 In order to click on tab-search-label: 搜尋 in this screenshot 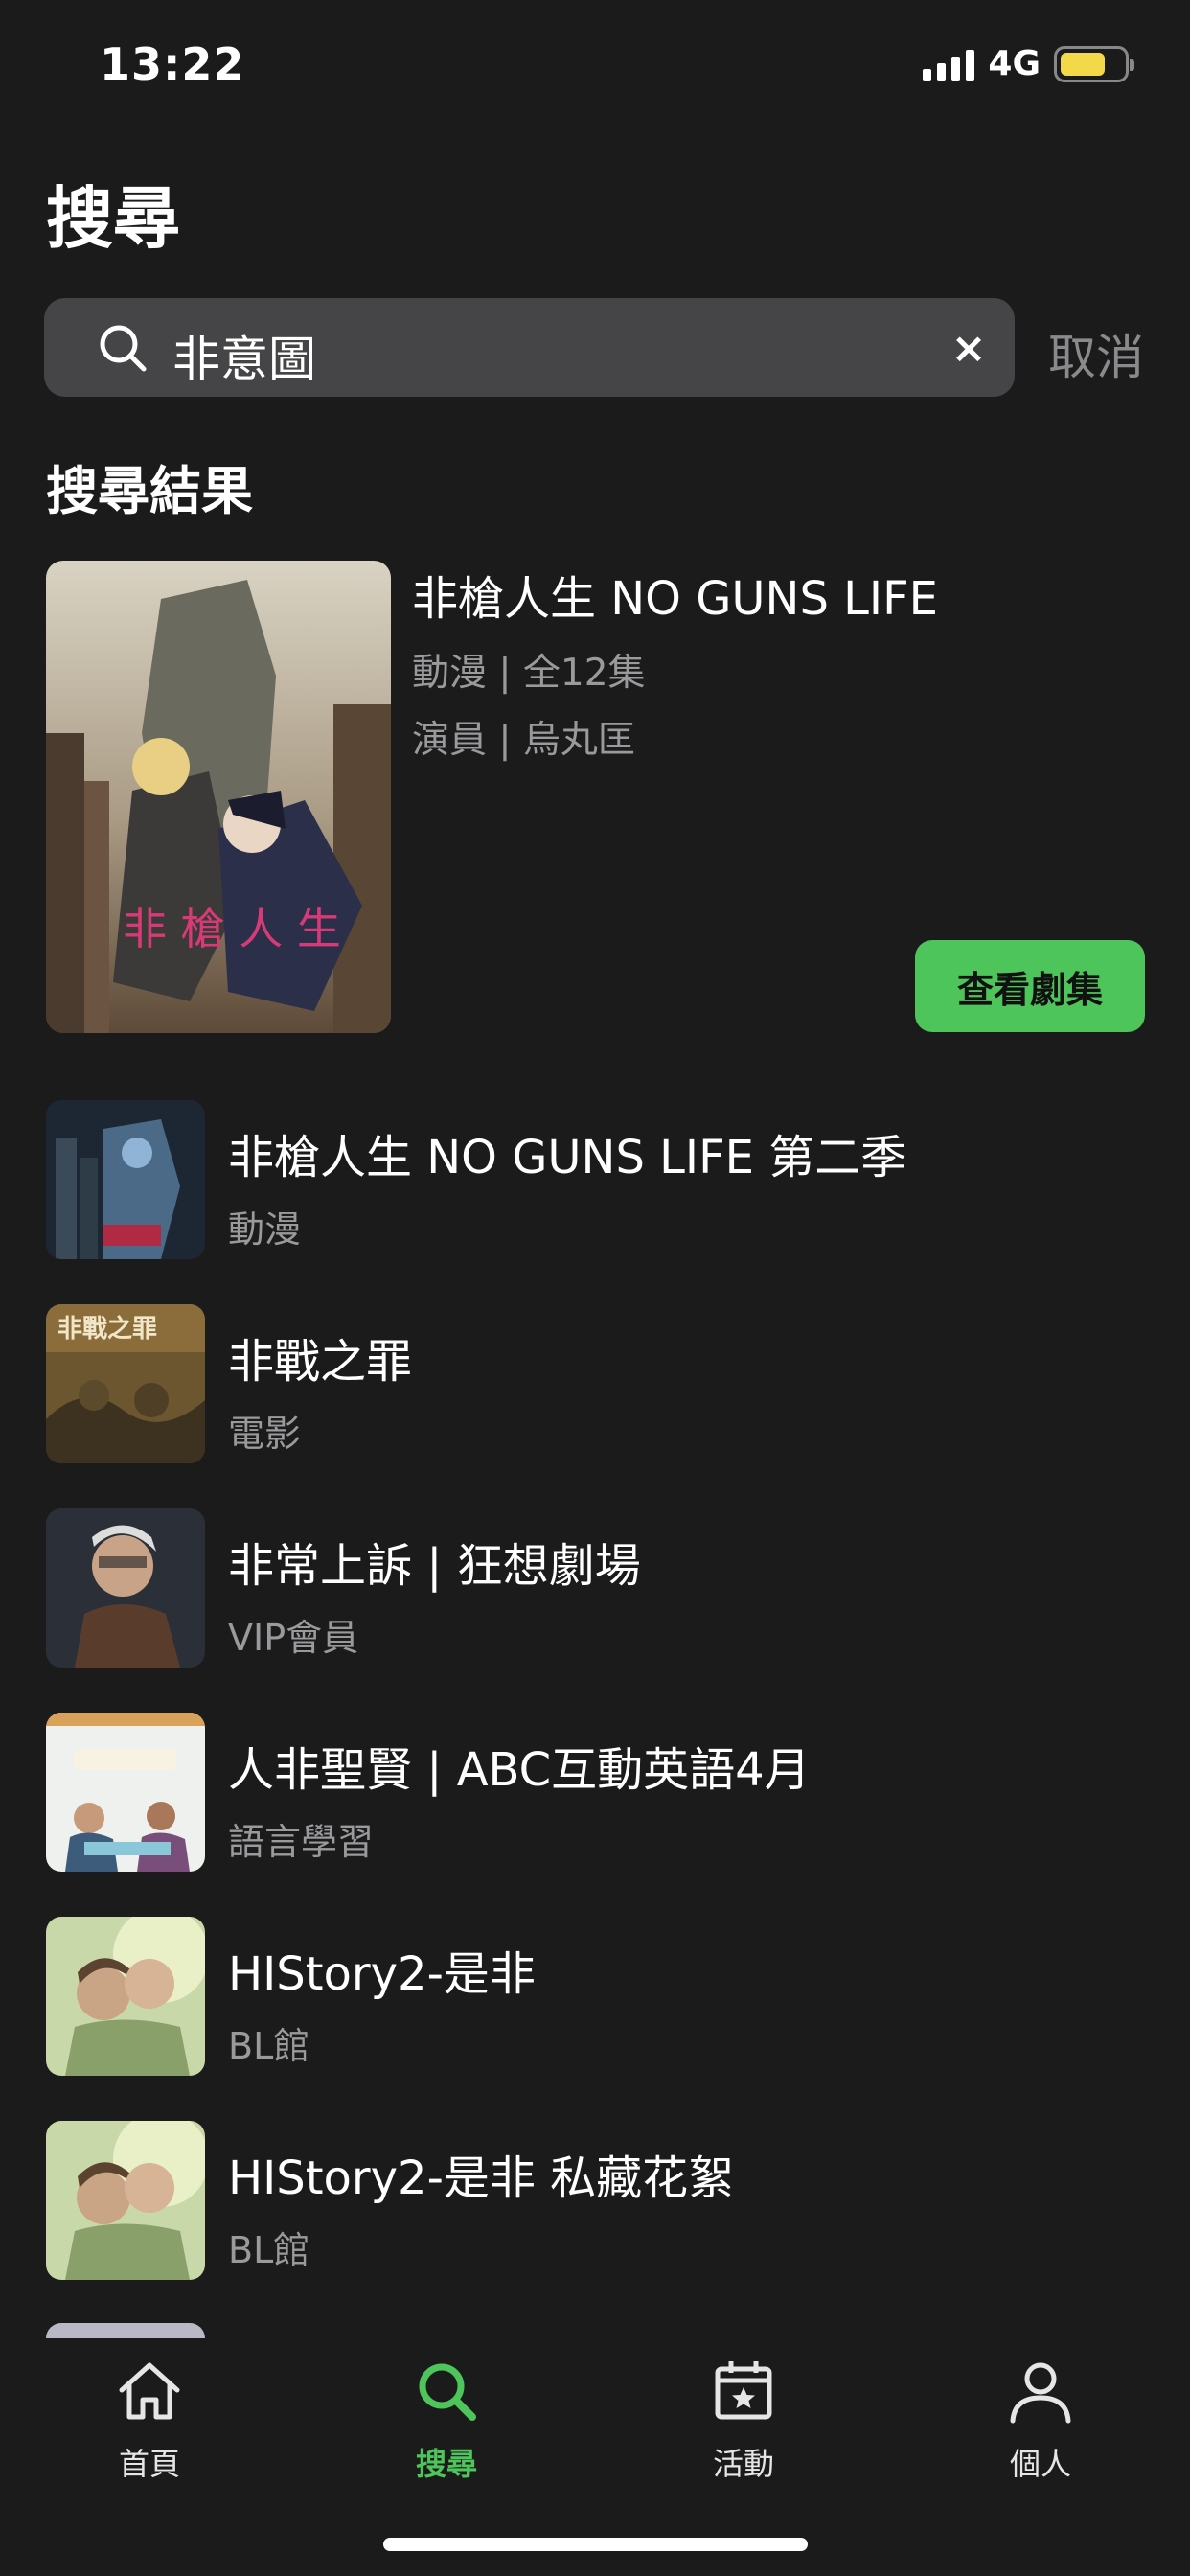, I will do `click(446, 2464)`.